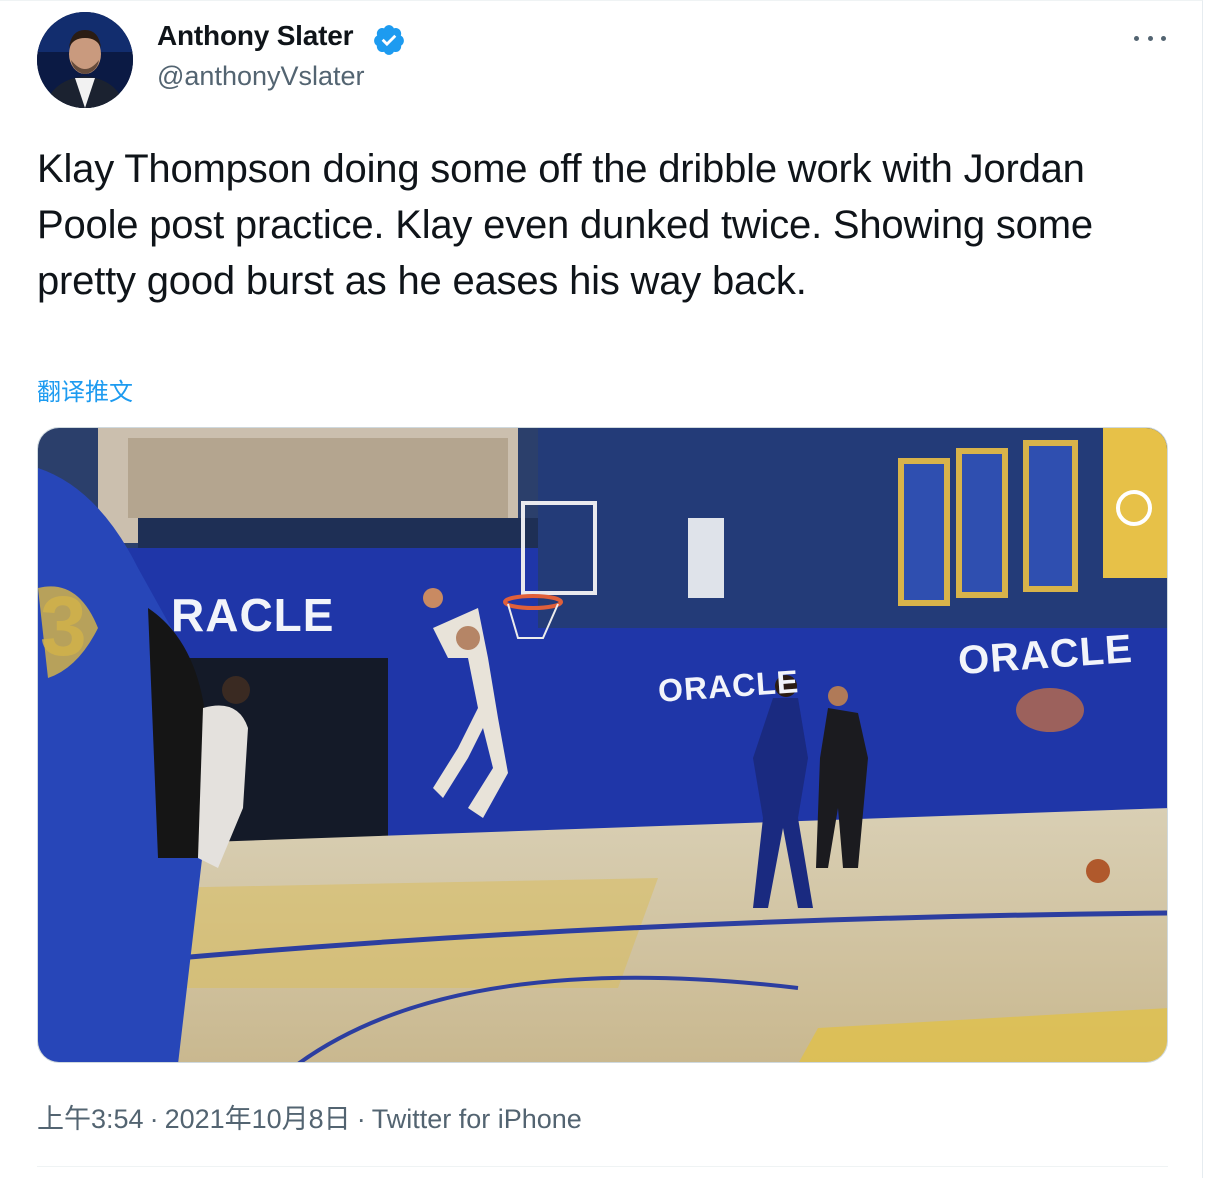 This screenshot has height=1178, width=1211. I want to click on verified-badge-icon, so click(389, 40).